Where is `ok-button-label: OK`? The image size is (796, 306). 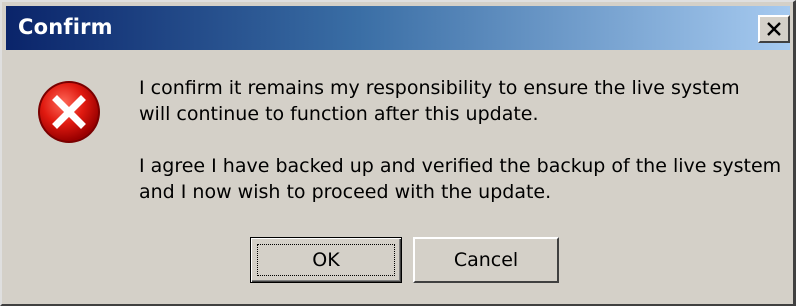 ok-button-label: OK is located at coordinates (326, 260).